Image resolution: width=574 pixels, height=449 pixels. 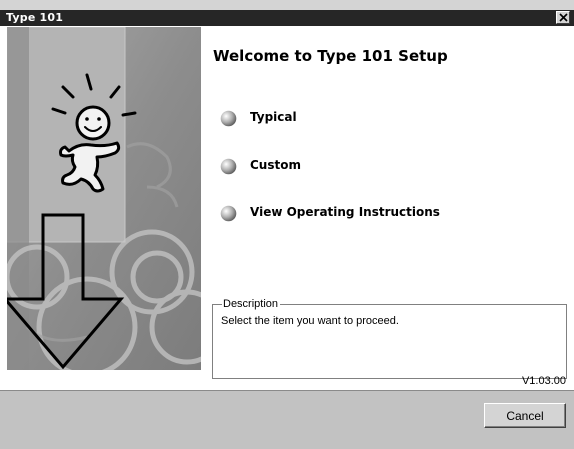 I want to click on title-bar: Type 101, so click(x=287, y=13).